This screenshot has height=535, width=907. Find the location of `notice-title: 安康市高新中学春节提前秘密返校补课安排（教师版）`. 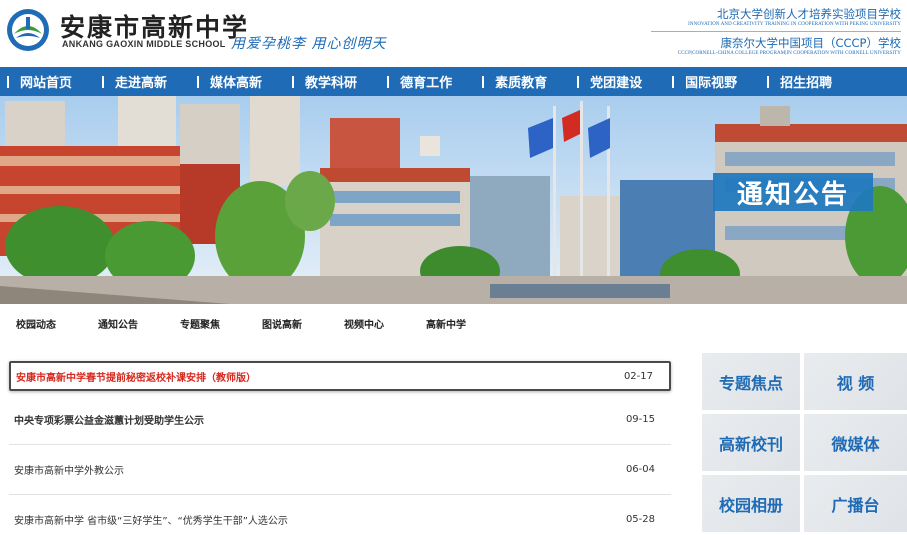

notice-title: 安康市高新中学春节提前秘密返校补课安排（教师版） is located at coordinates (320, 376).